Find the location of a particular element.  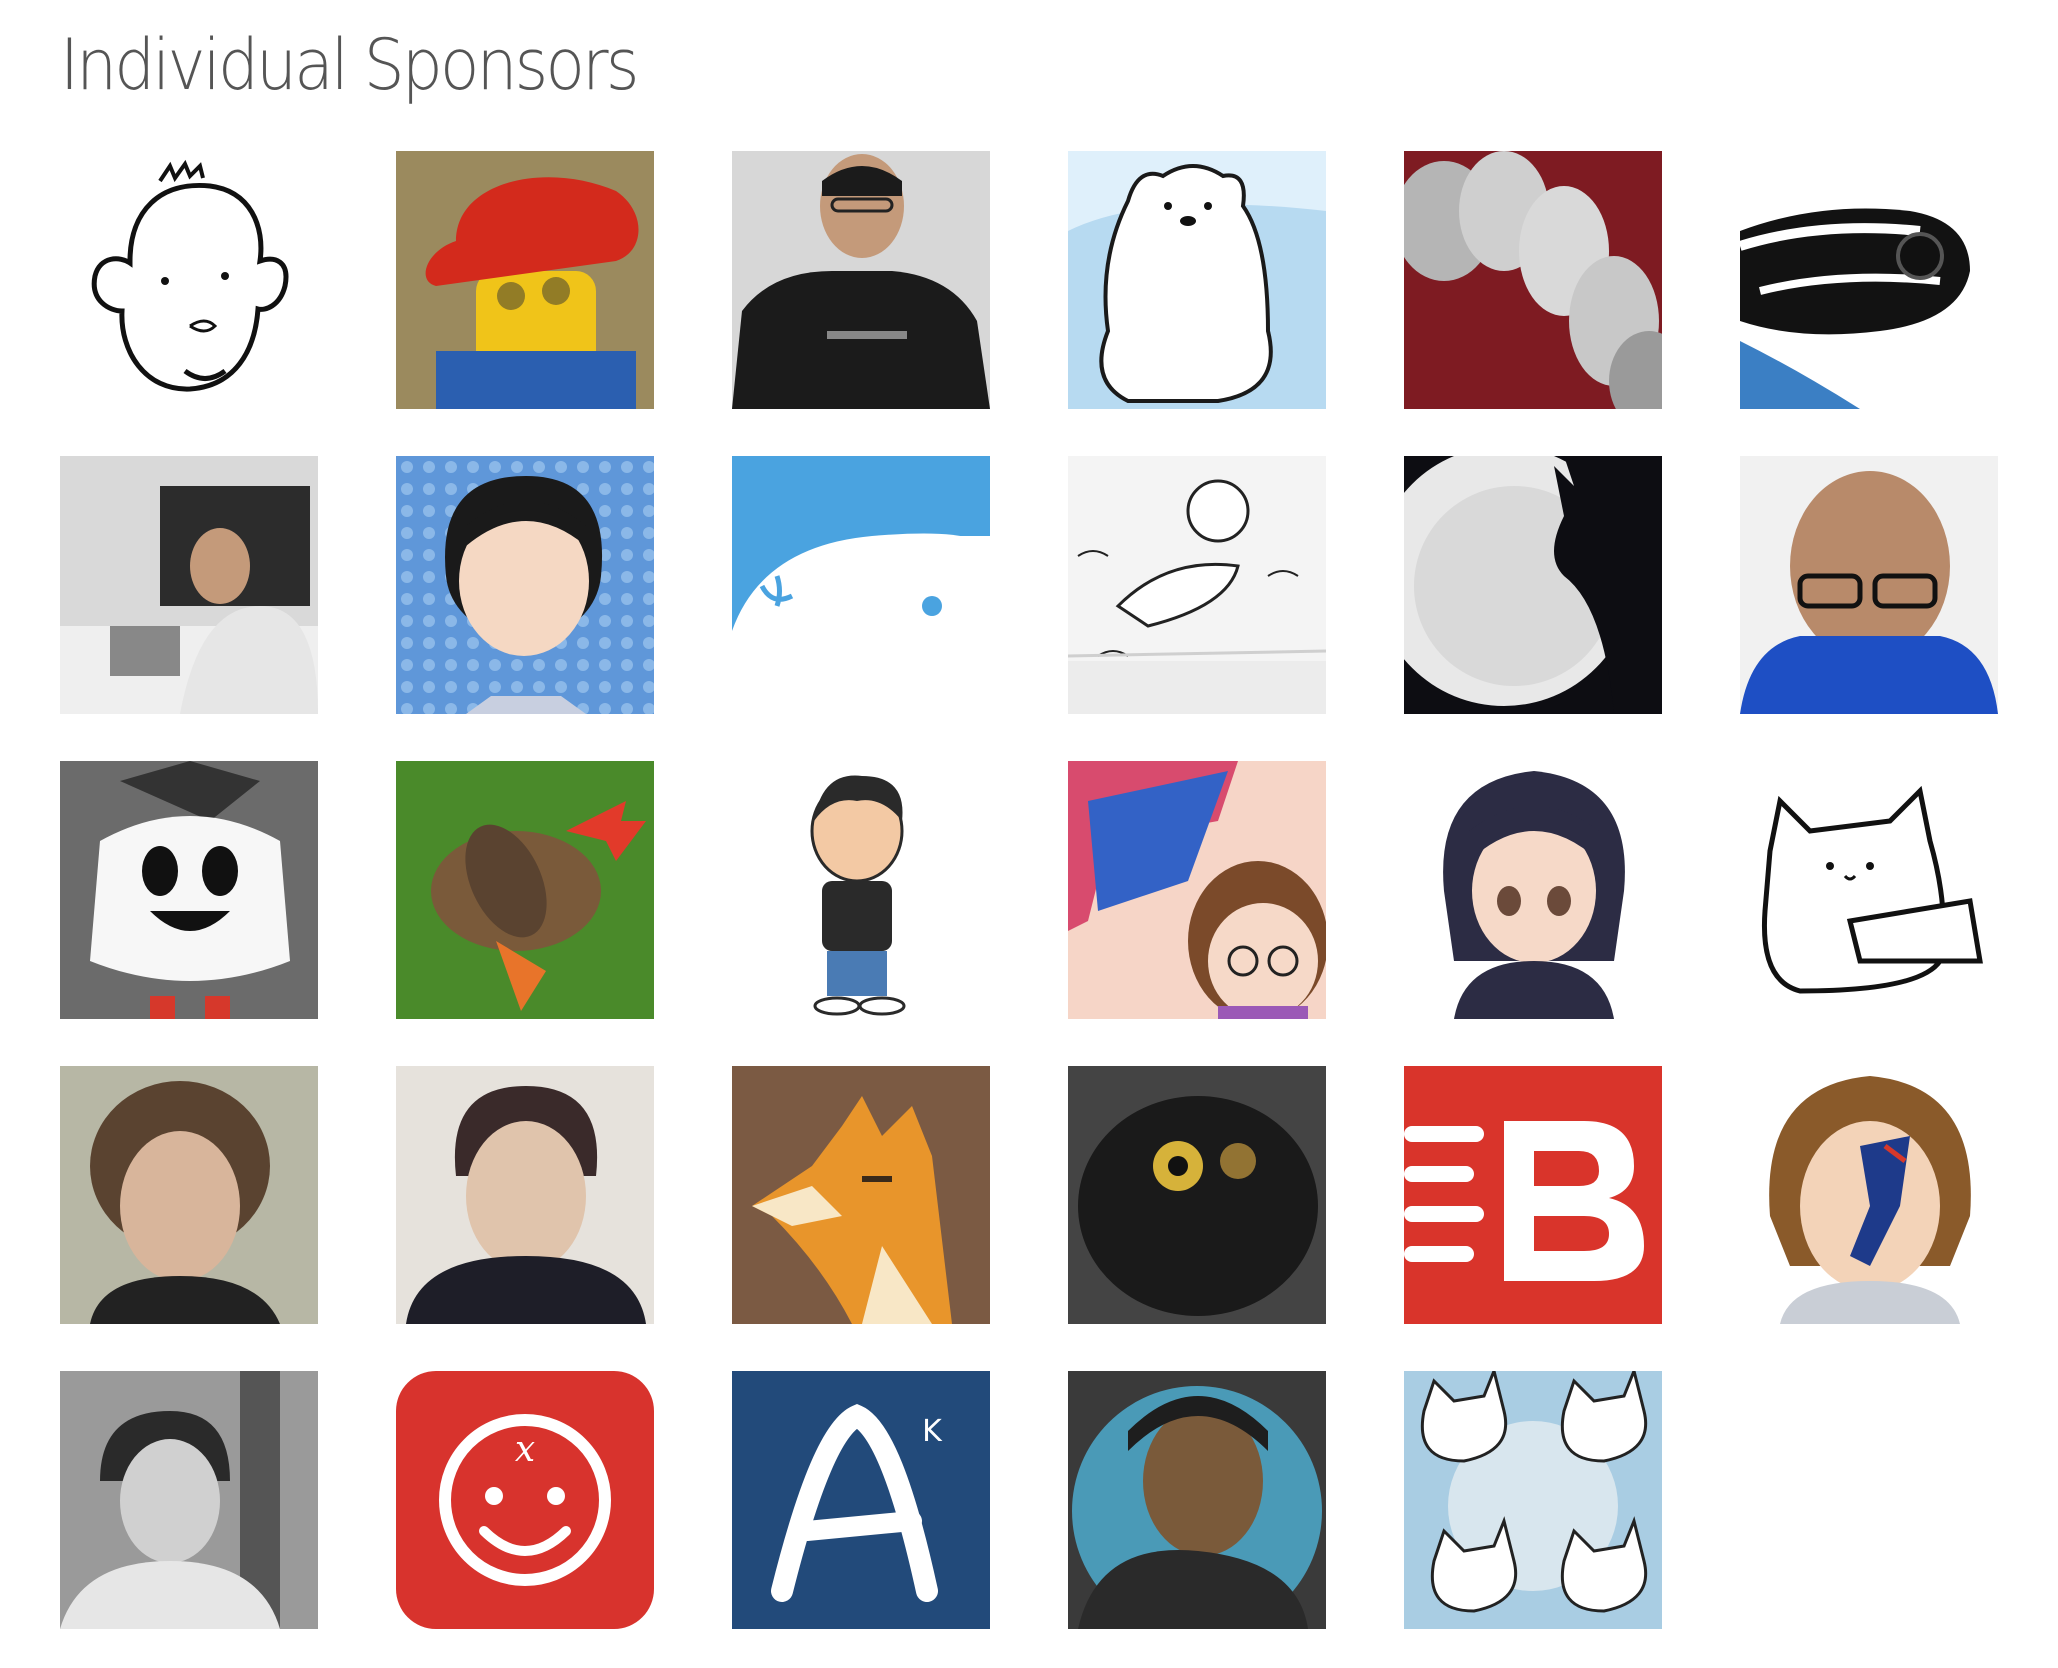

ghost-costume-avatar is located at coordinates (189, 890).